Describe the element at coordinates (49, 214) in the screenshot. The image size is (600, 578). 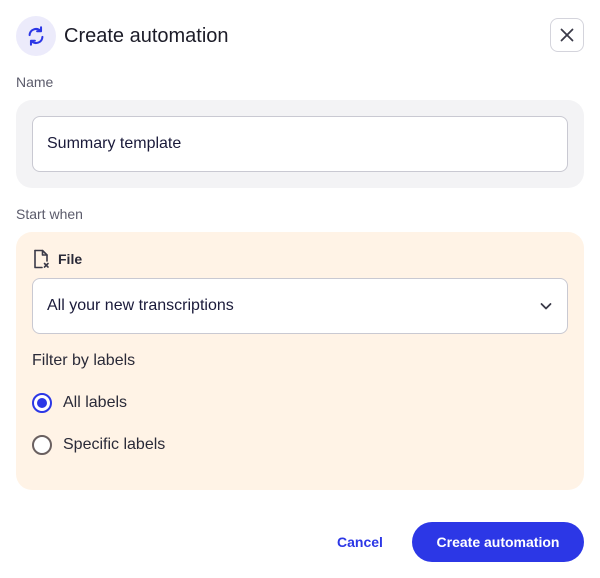
I see `start-when-label: Start when` at that location.